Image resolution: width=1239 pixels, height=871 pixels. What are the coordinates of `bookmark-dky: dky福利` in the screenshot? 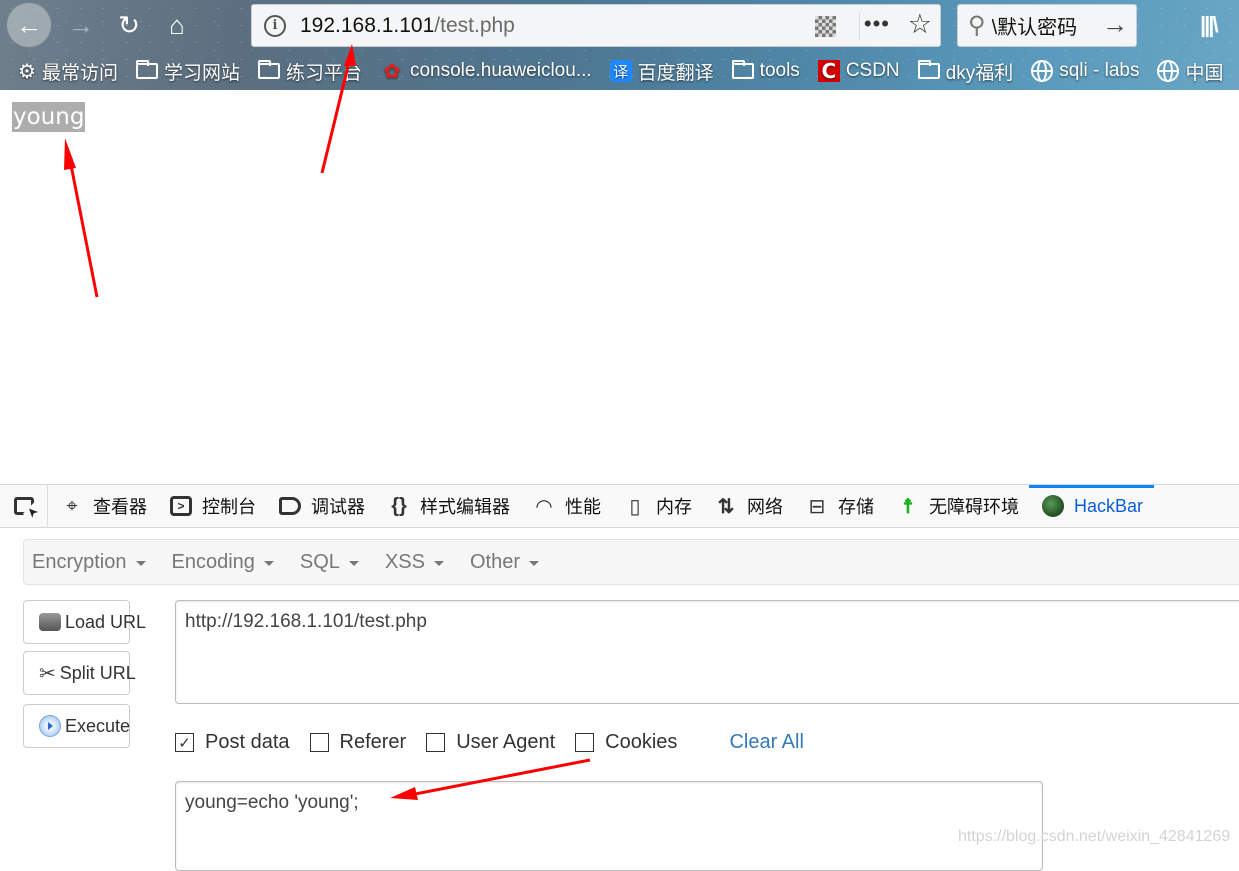 It's located at (965, 71).